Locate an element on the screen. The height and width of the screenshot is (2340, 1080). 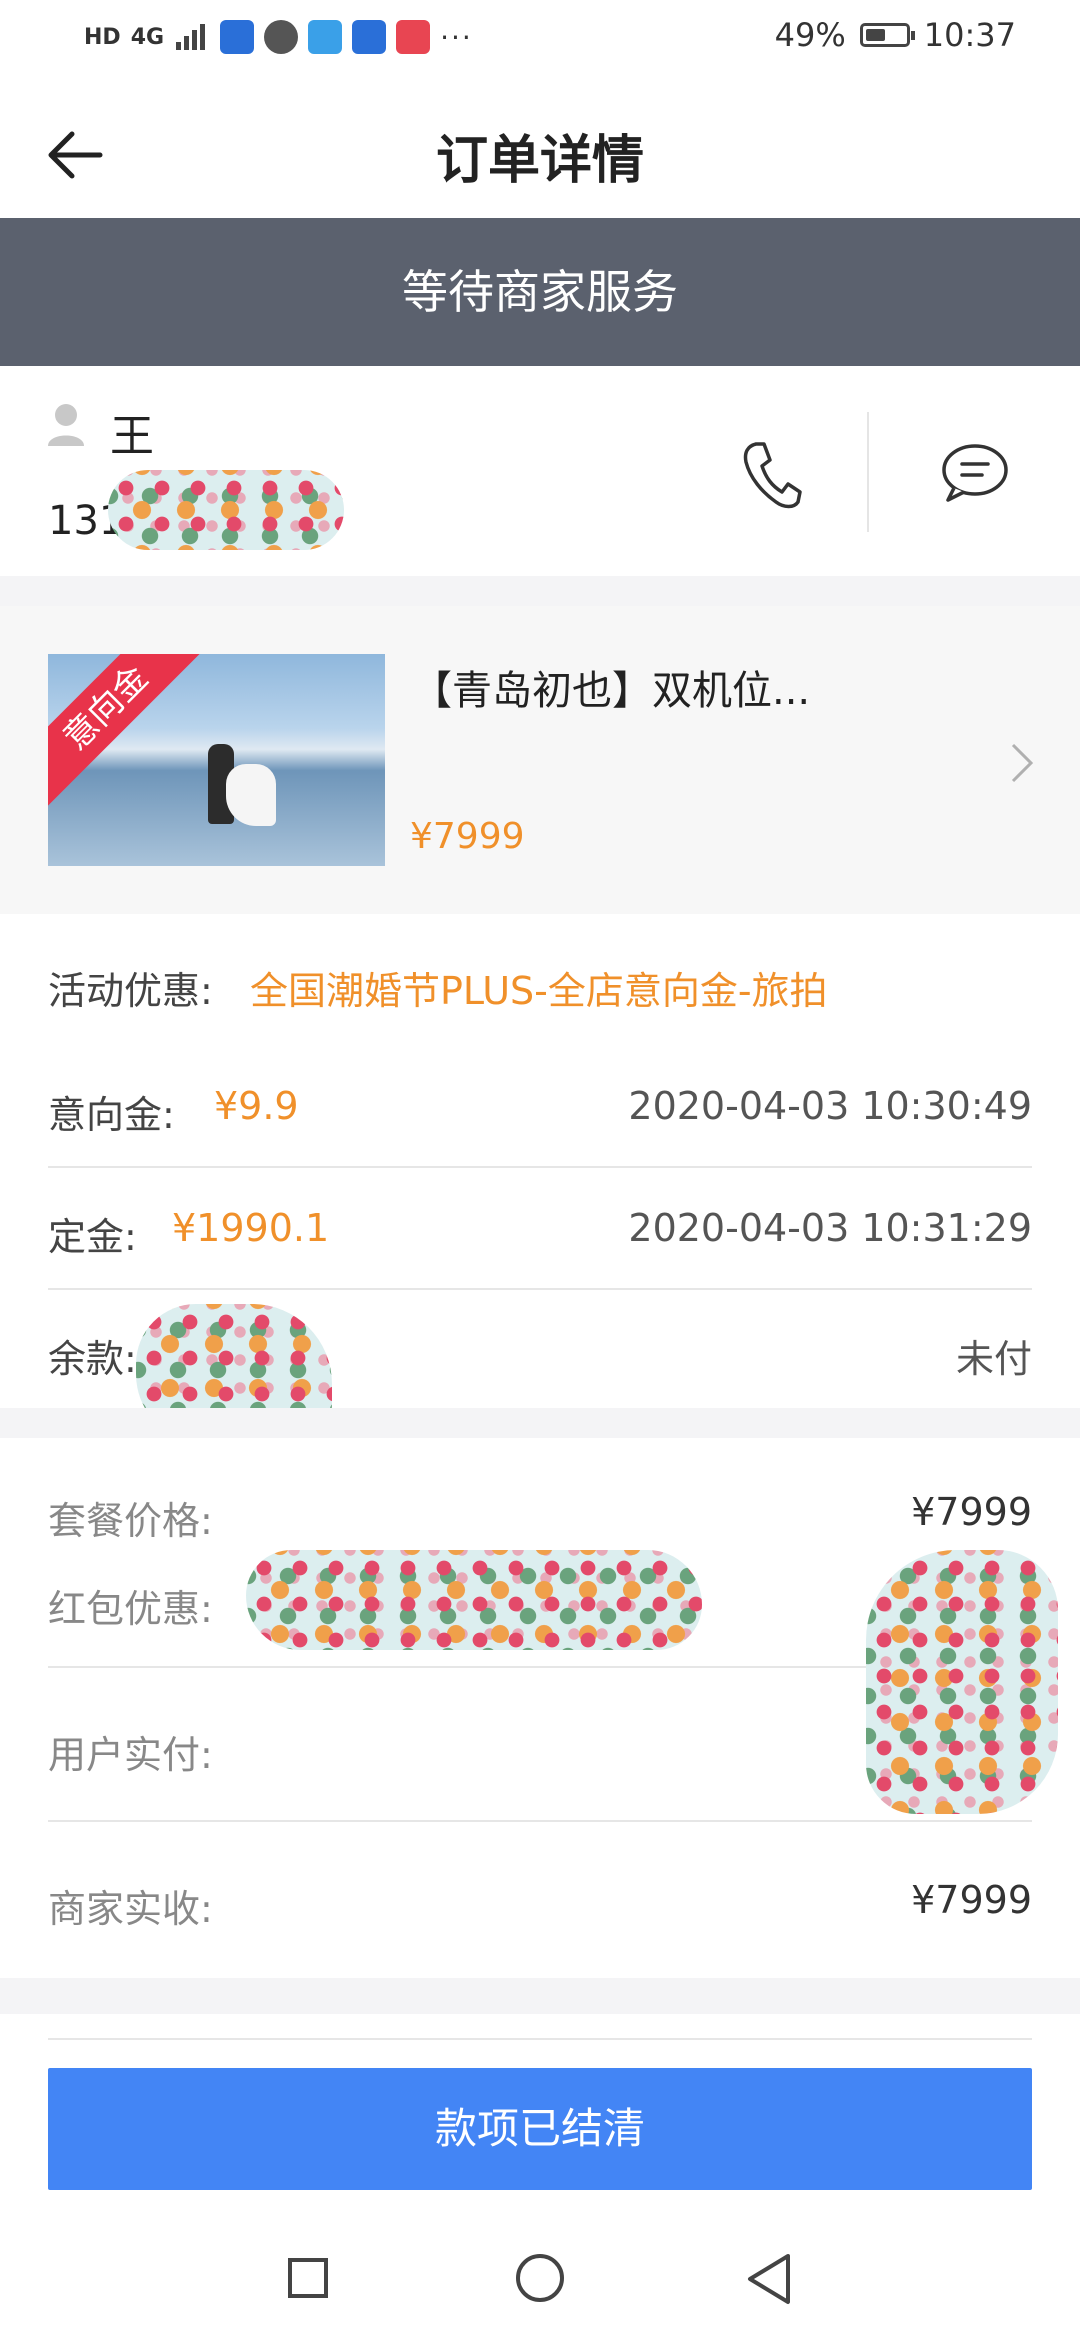
intent-deposit-amount: ¥9.9 is located at coordinates (256, 1106).